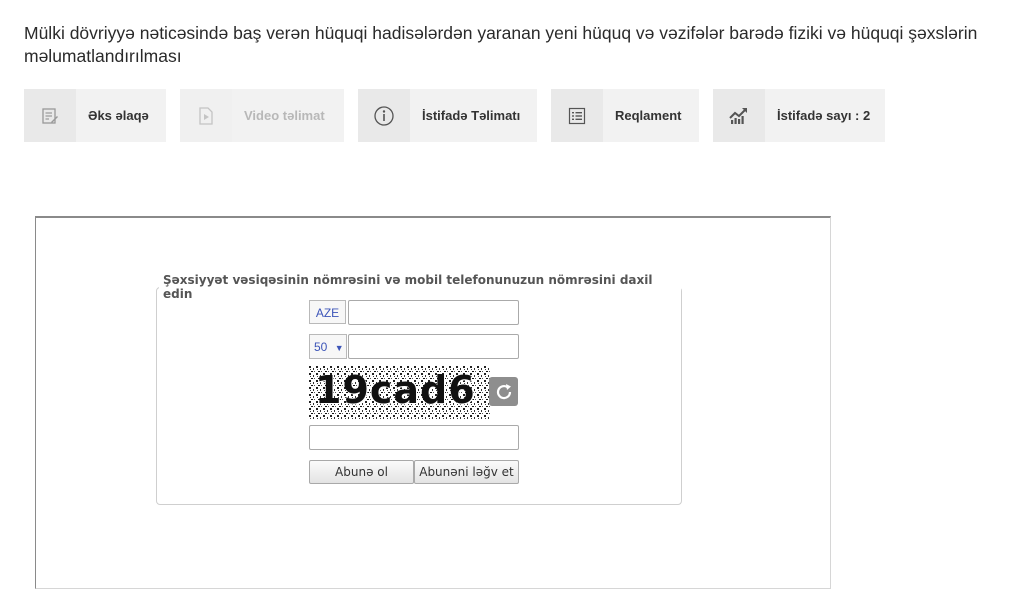 Image resolution: width=1026 pixels, height=614 pixels. I want to click on video-tutorial-button: Video təlimat, so click(262, 115).